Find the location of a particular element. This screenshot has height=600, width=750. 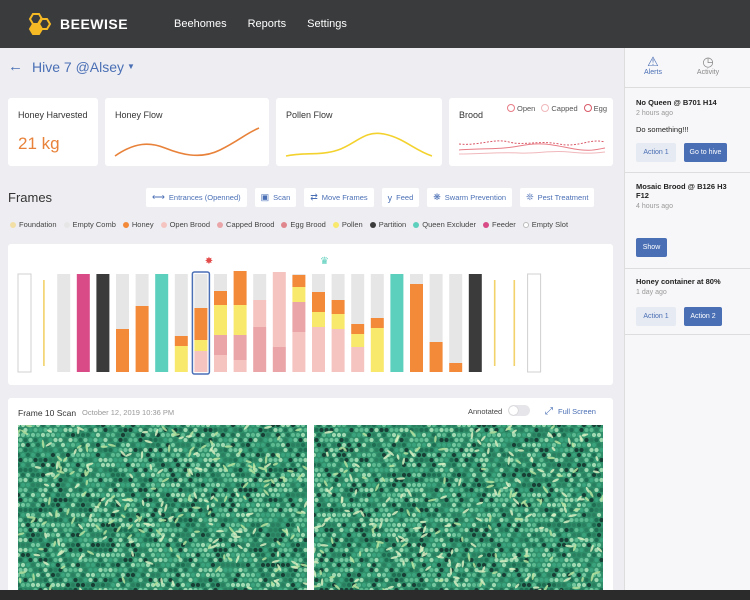

nav-settings: Settings is located at coordinates (327, 24).